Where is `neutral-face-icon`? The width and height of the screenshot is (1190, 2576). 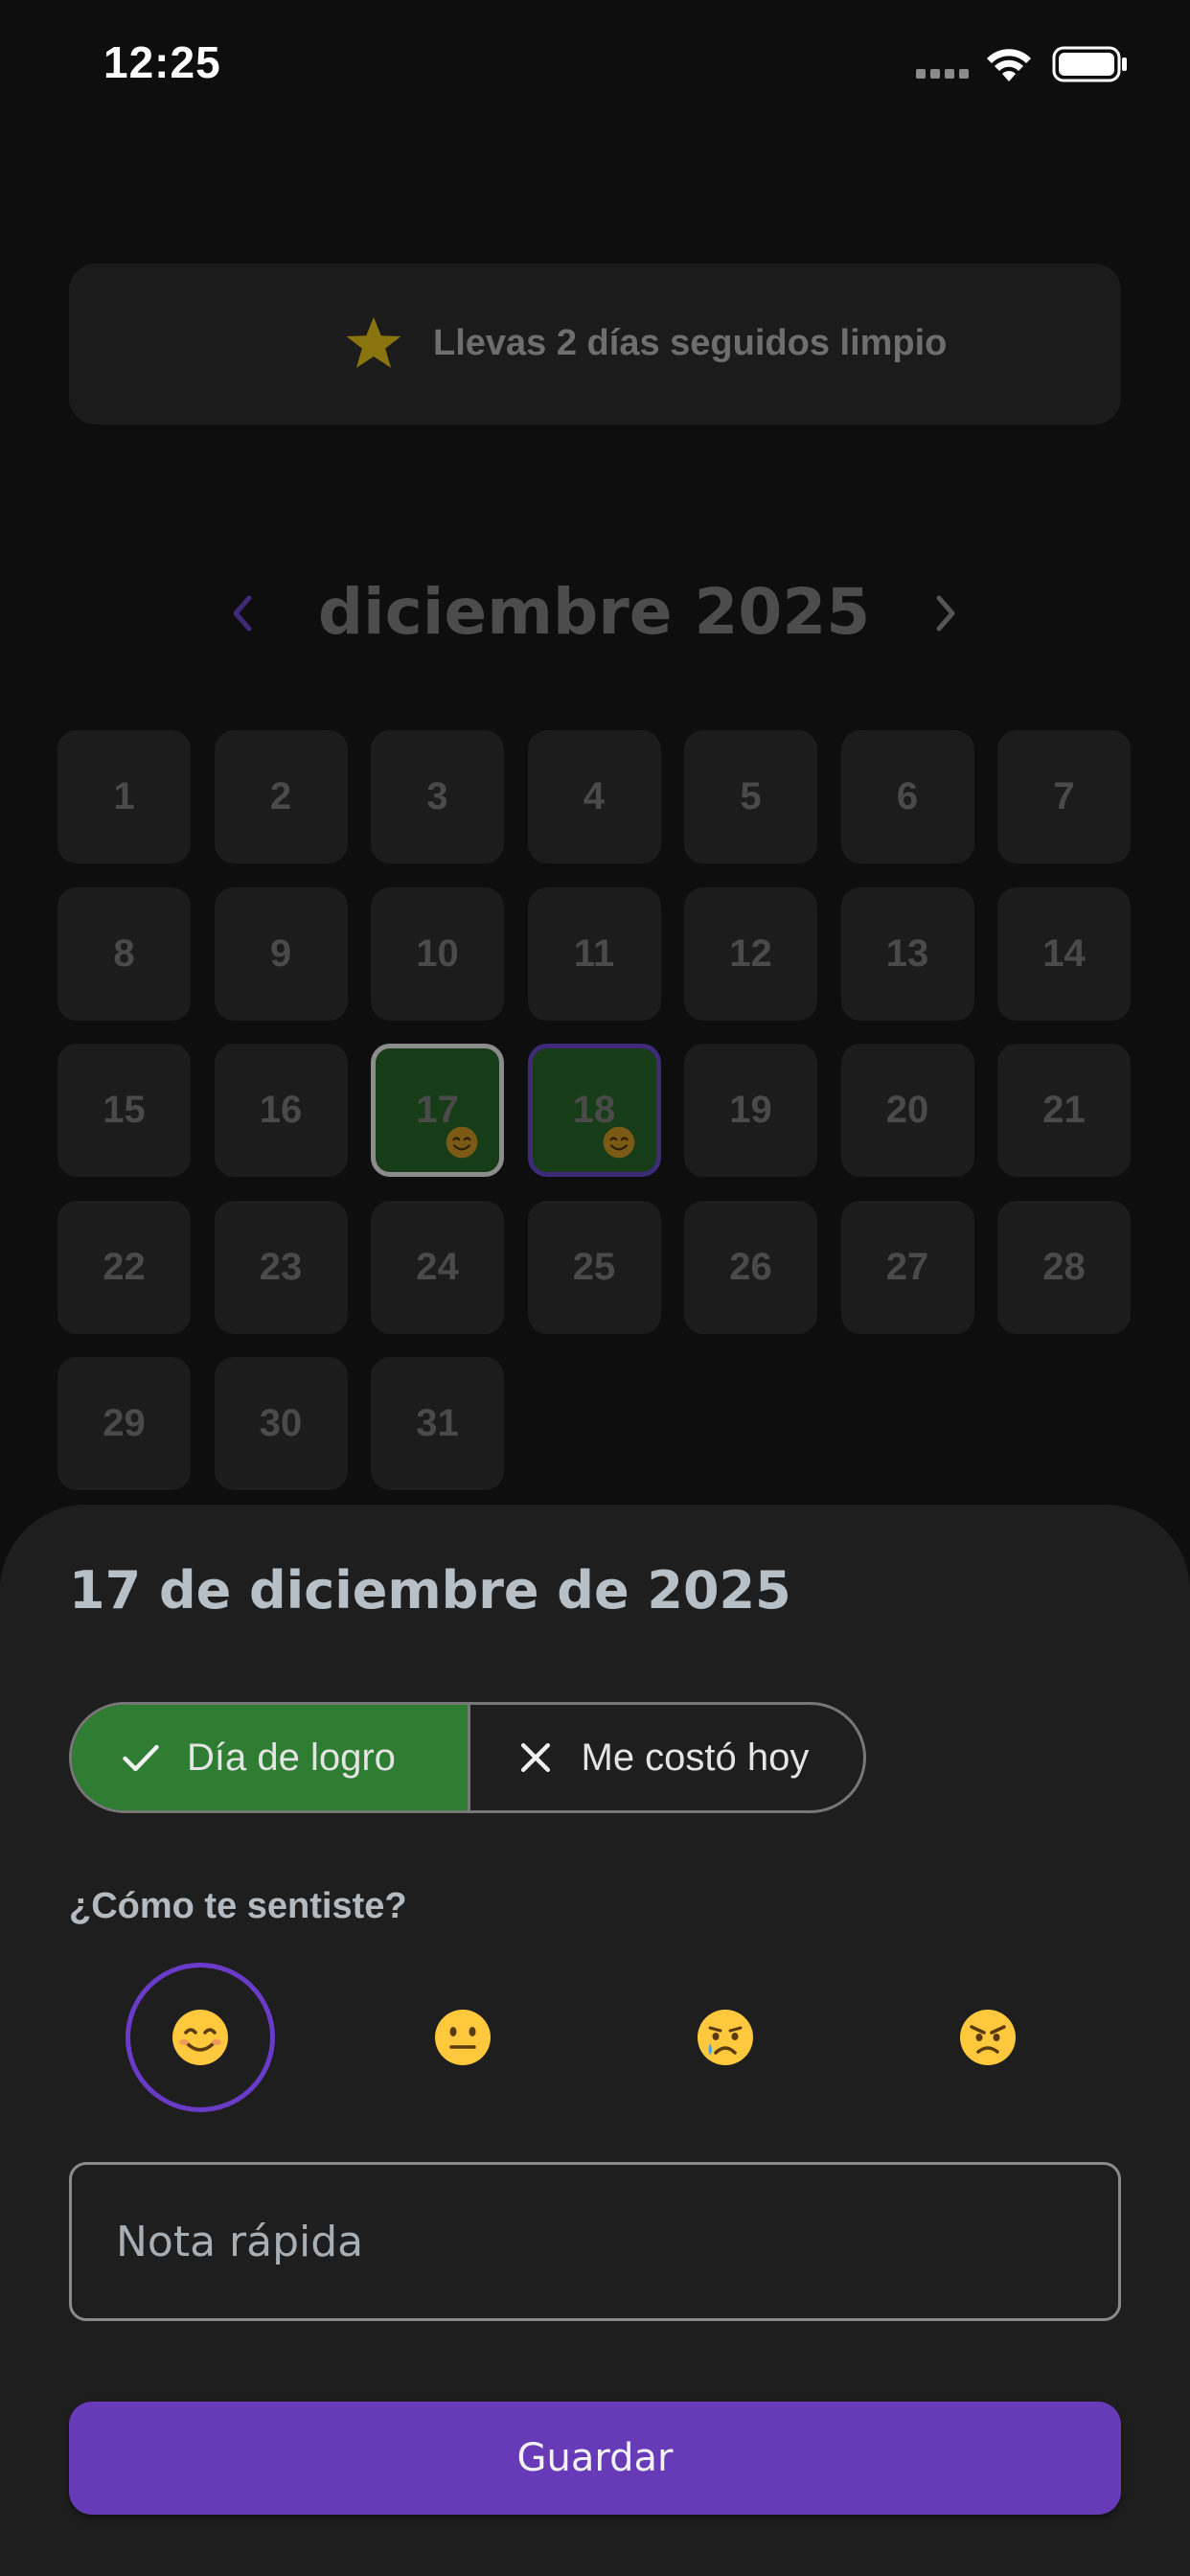 neutral-face-icon is located at coordinates (463, 2037).